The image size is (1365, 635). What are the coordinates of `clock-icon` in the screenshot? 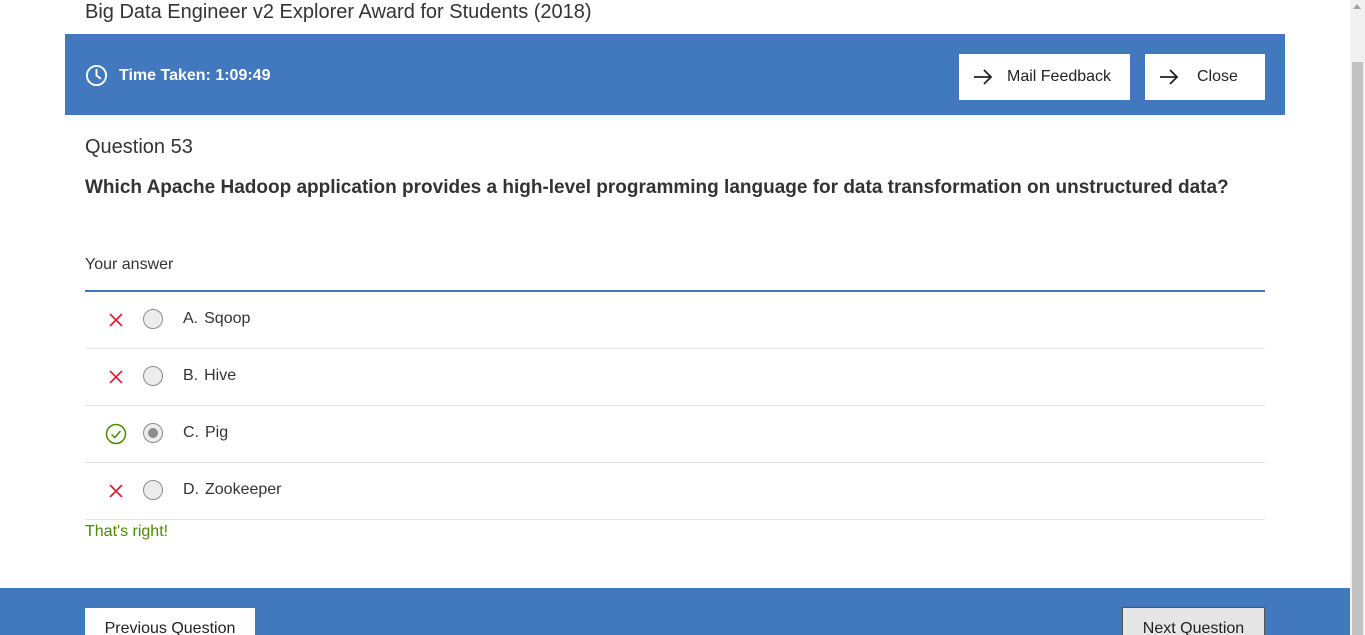 It's located at (96, 75).